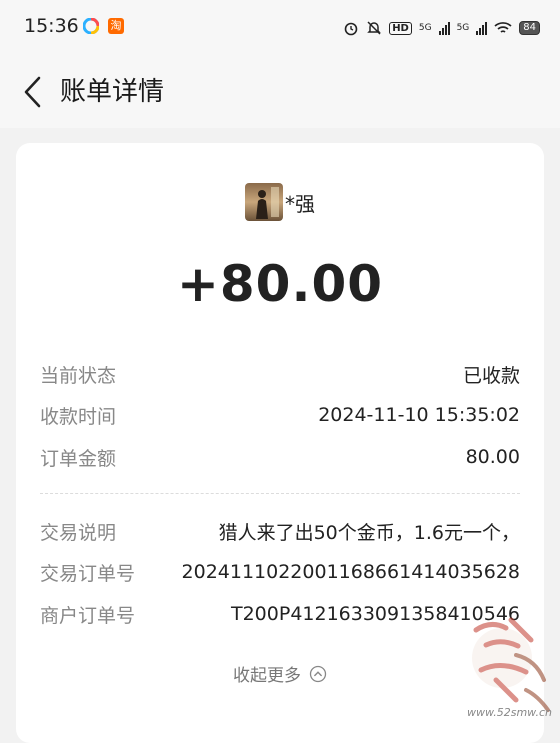 The image size is (560, 743). I want to click on transaction-row: 交易订单号 20241110220011686614140356​28, so click(280, 572).